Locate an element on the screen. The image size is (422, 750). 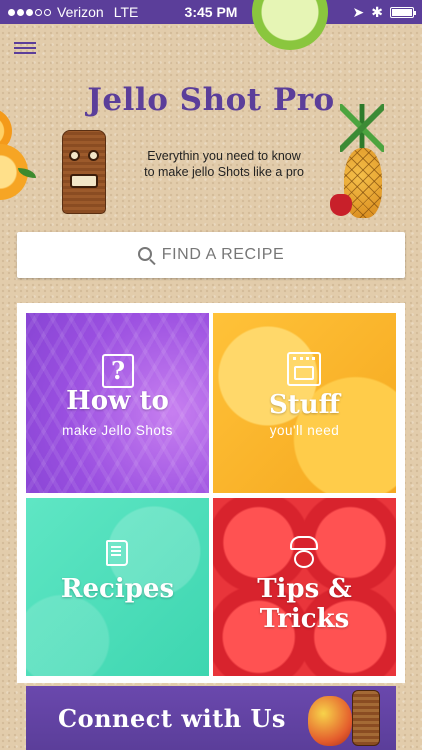
tile-recipes: Recipes is located at coordinates (117, 587).